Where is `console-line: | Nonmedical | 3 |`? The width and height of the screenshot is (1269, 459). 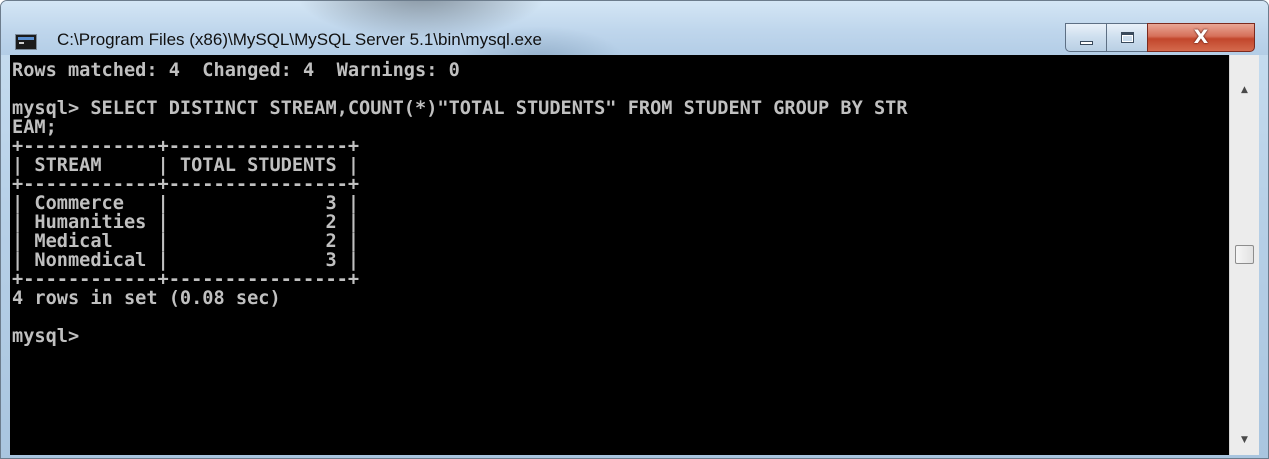
console-line: | Nonmedical | 3 | is located at coordinates (186, 260).